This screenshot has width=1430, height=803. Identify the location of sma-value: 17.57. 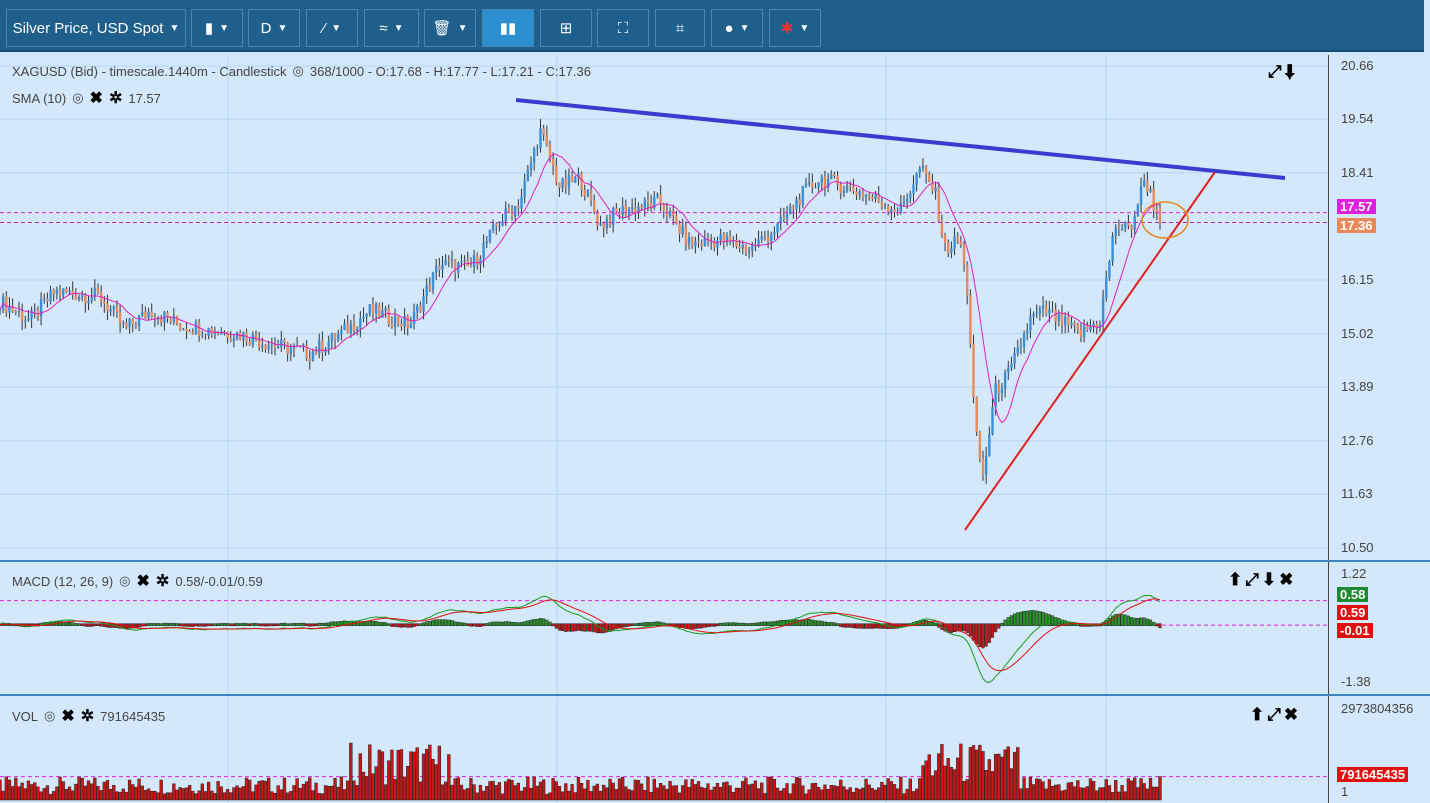
(144, 98).